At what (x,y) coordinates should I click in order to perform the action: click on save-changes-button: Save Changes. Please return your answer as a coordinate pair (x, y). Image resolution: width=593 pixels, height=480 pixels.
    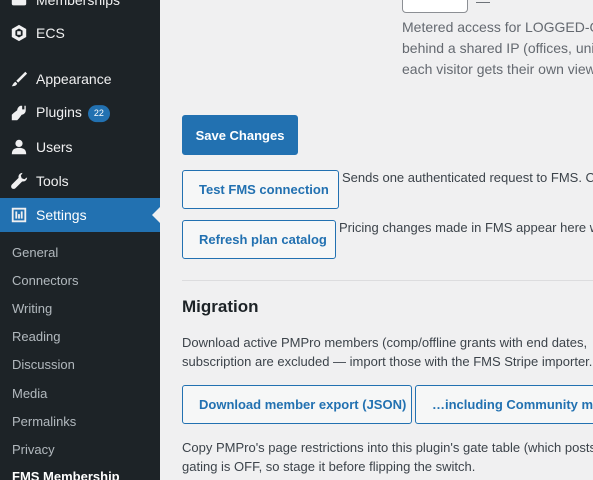
    Looking at the image, I should click on (240, 135).